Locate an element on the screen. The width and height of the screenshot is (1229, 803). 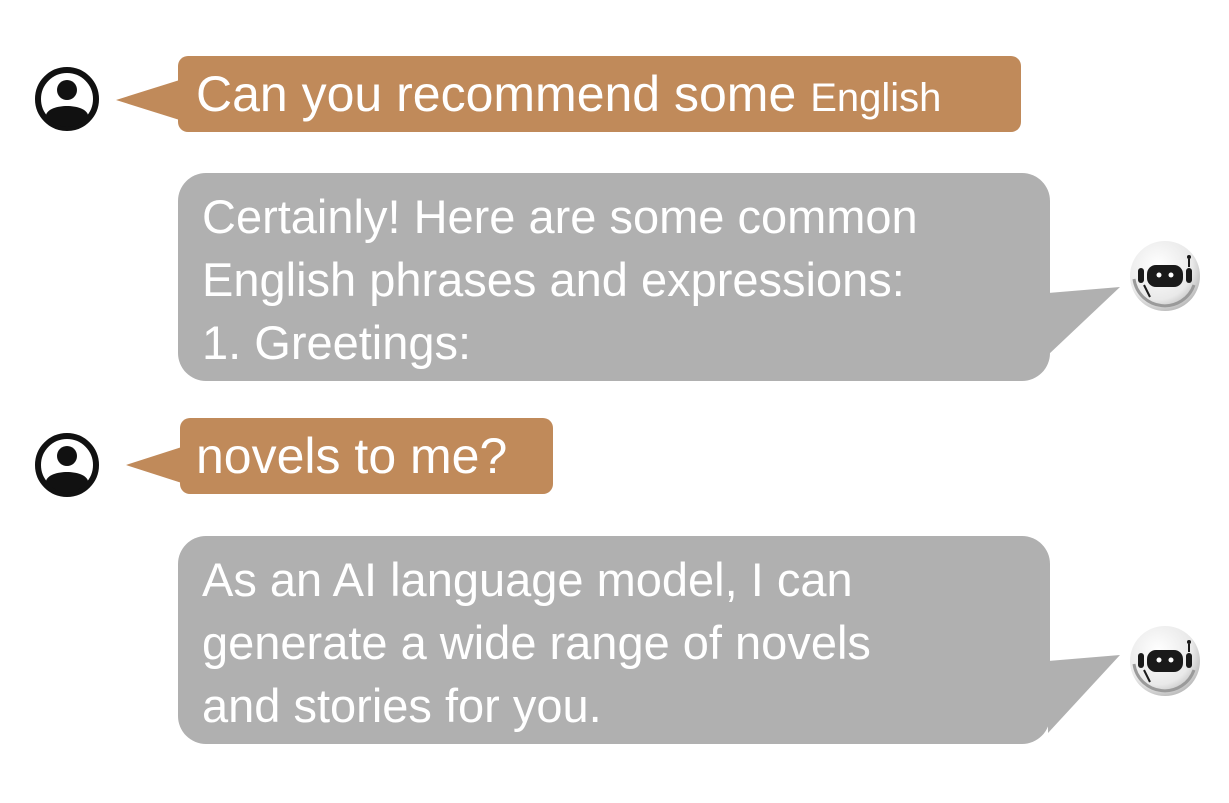
user-message-main-text: Can you recommend some is located at coordinates (496, 94).